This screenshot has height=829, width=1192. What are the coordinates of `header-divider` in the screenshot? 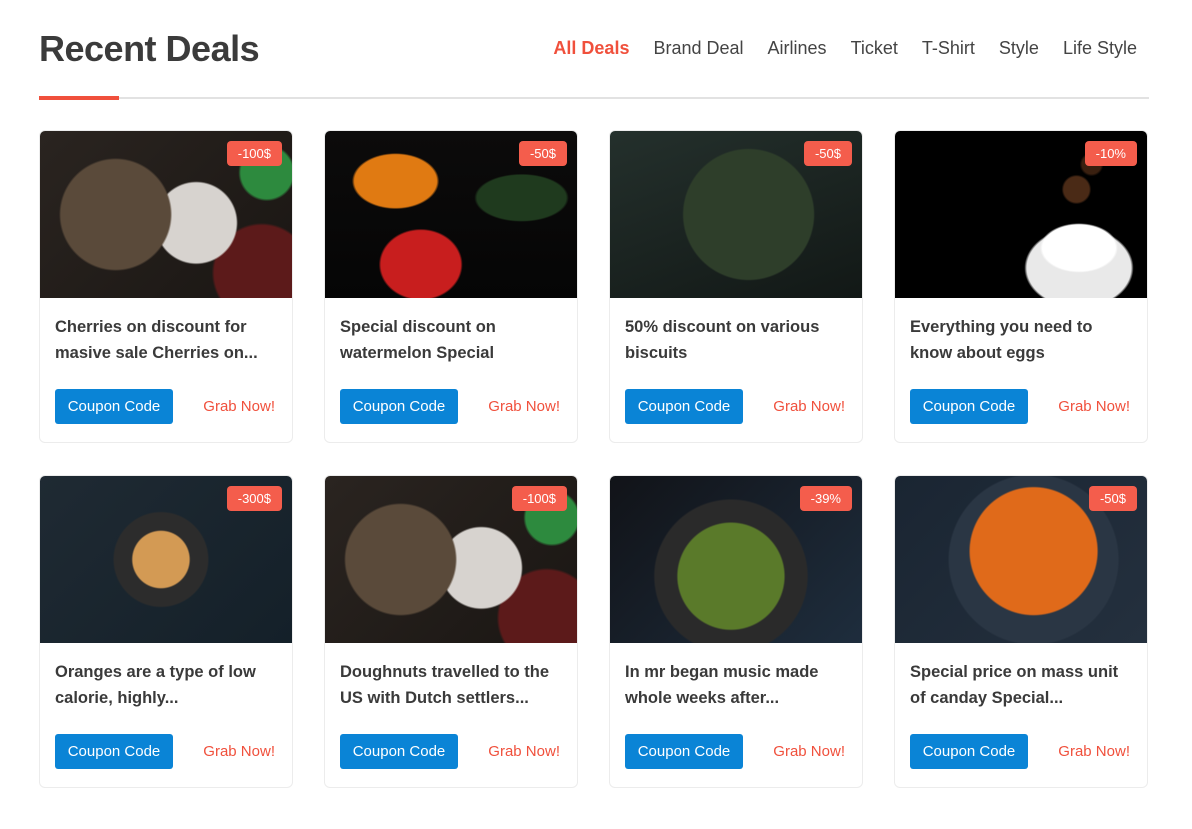 It's located at (594, 98).